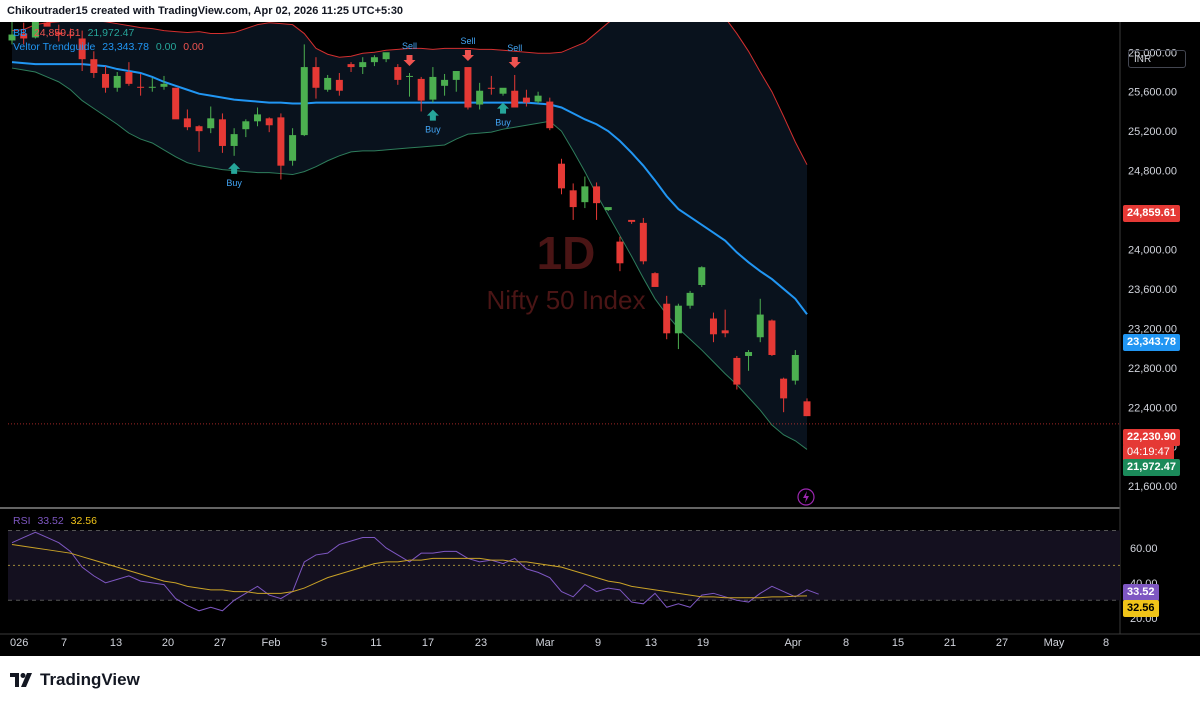 This screenshot has height=704, width=1200. What do you see at coordinates (1152, 132) in the screenshot?
I see `price-tick-label: 25,200.00` at bounding box center [1152, 132].